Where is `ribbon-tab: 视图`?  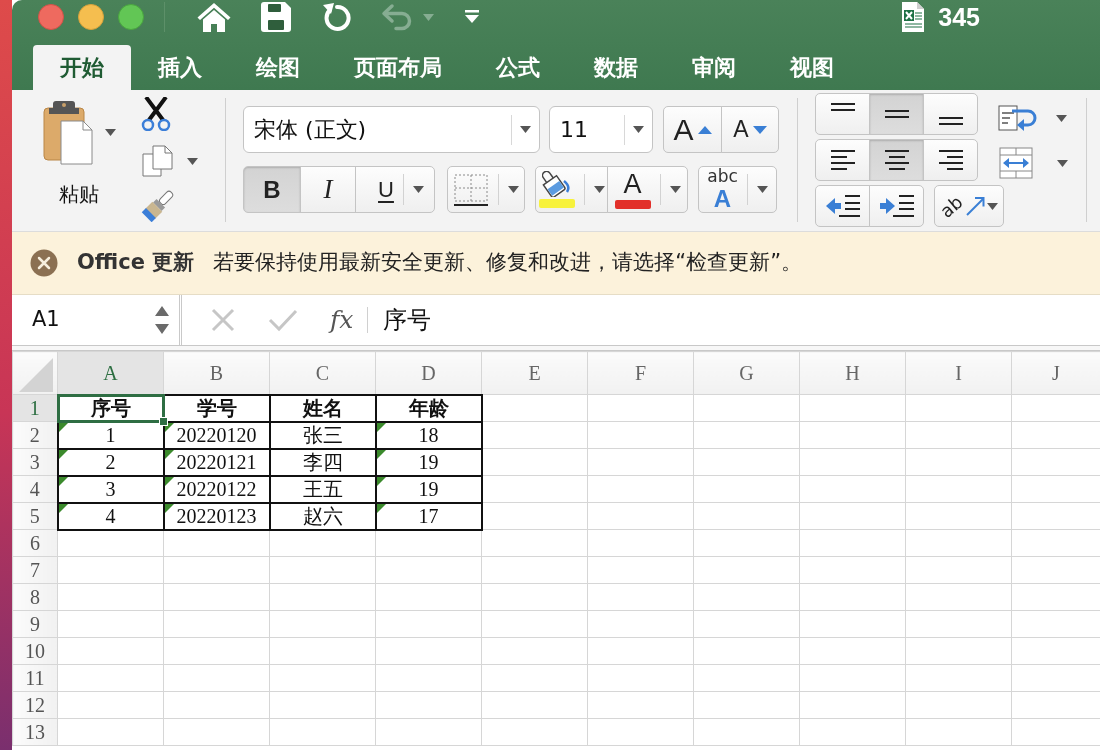
ribbon-tab: 视图 is located at coordinates (812, 67).